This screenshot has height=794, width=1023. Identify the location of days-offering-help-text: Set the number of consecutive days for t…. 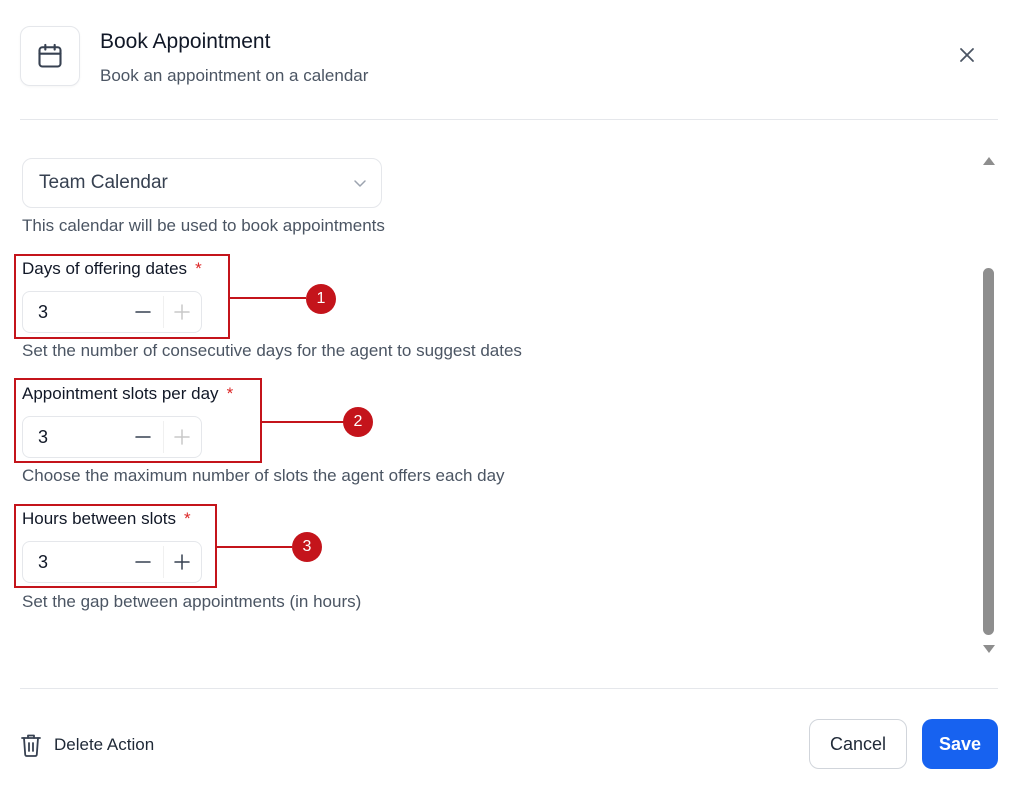
(272, 350).